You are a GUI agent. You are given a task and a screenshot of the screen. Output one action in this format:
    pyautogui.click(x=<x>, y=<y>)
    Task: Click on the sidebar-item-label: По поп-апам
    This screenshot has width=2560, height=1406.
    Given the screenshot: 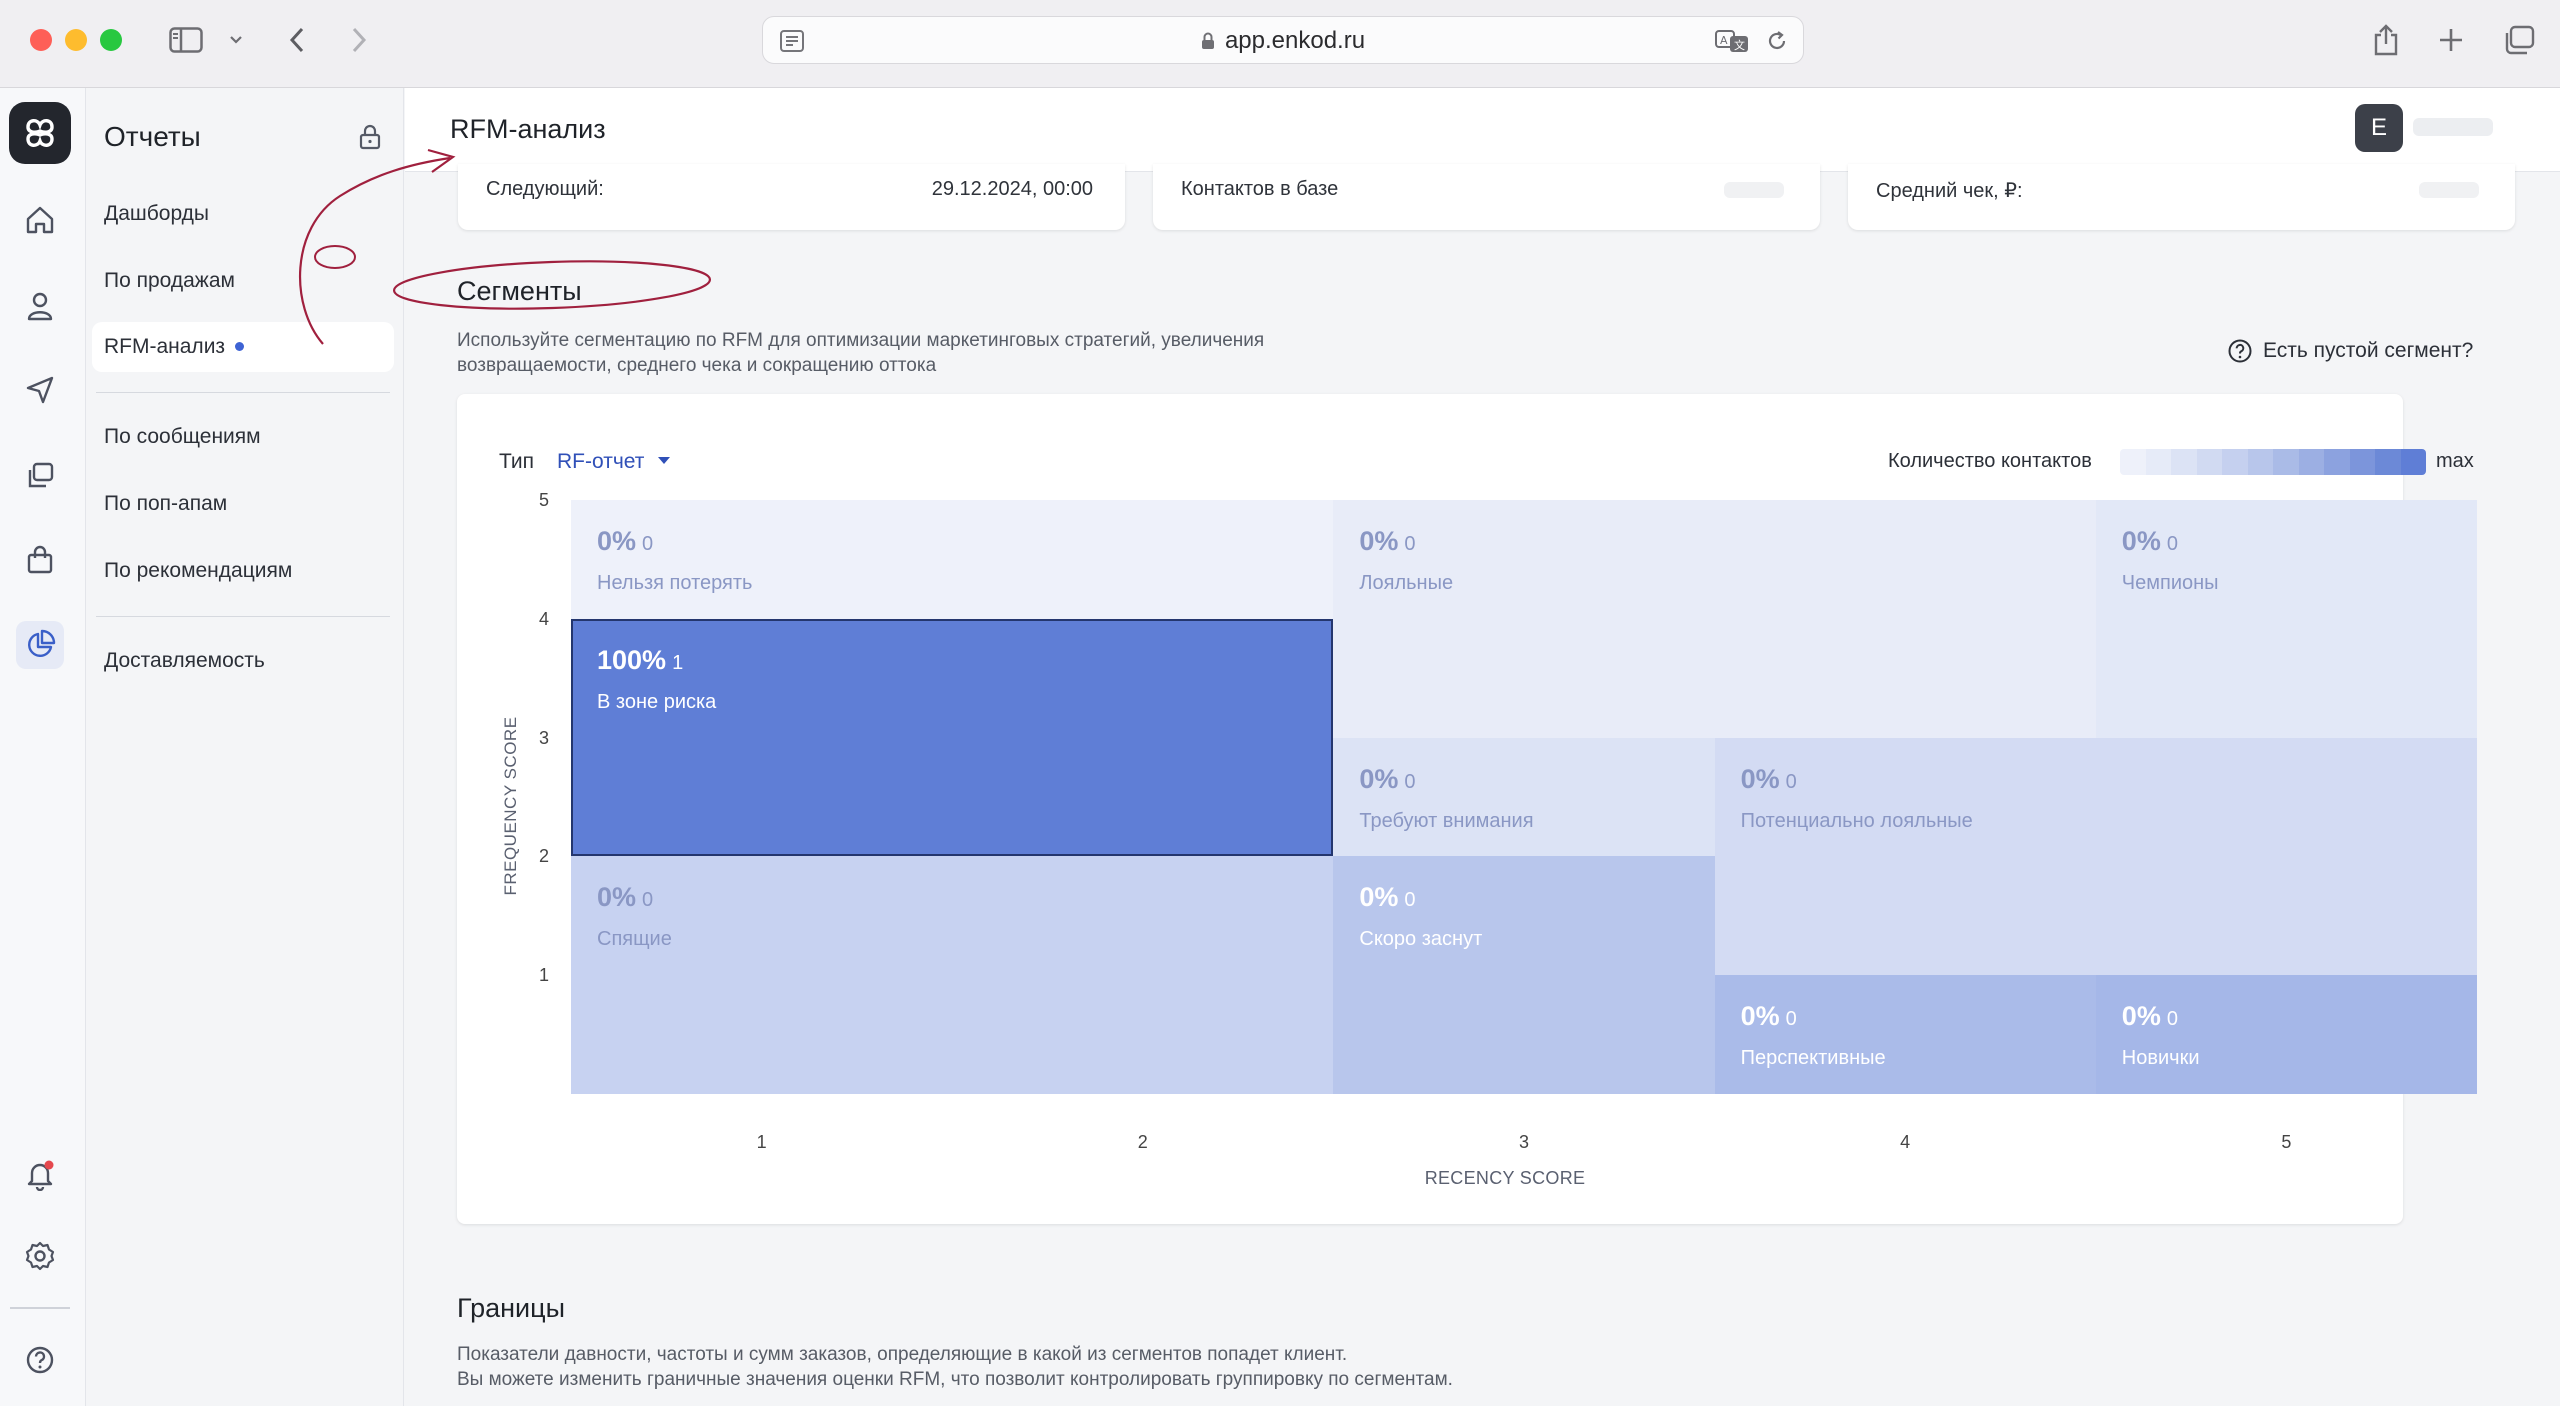 What is the action you would take?
    pyautogui.click(x=166, y=503)
    